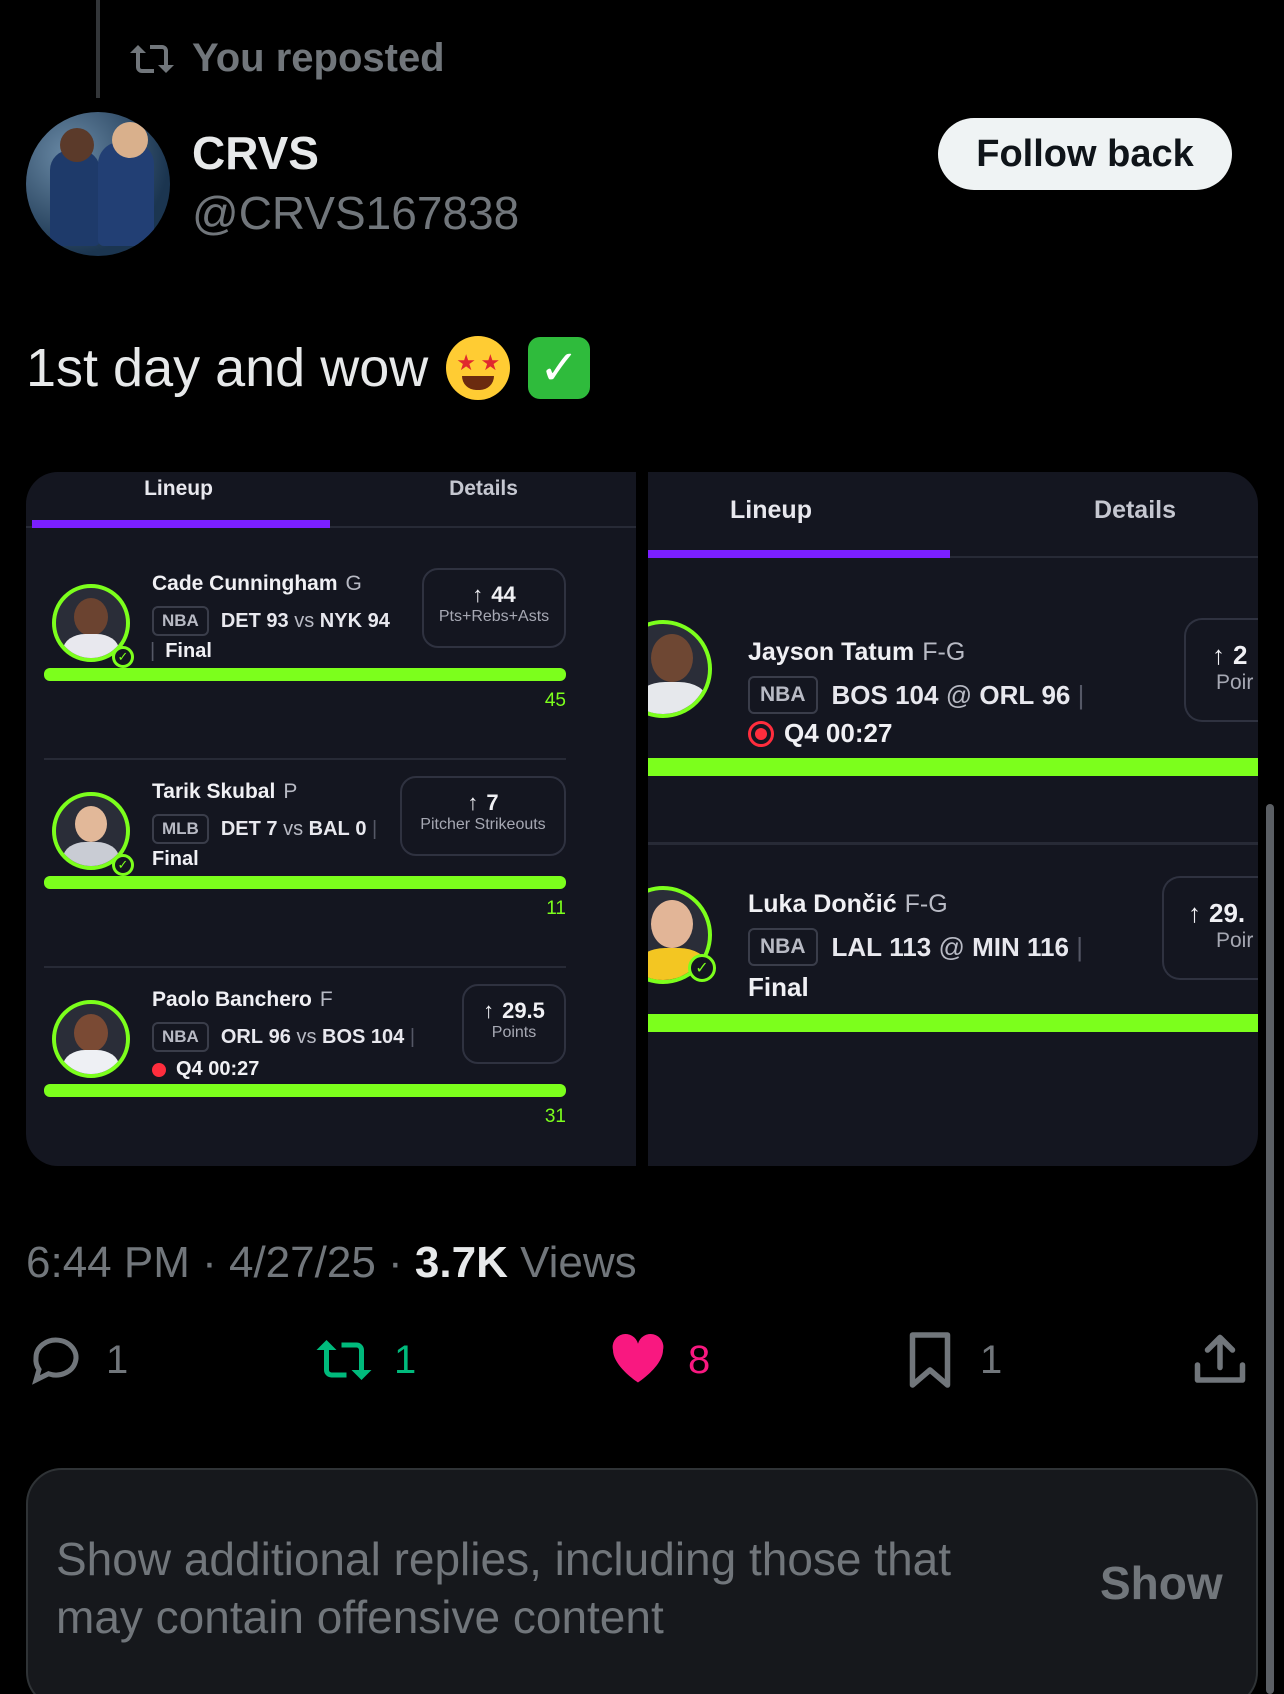 The height and width of the screenshot is (1694, 1284). I want to click on reply-button: 1, so click(77, 1360).